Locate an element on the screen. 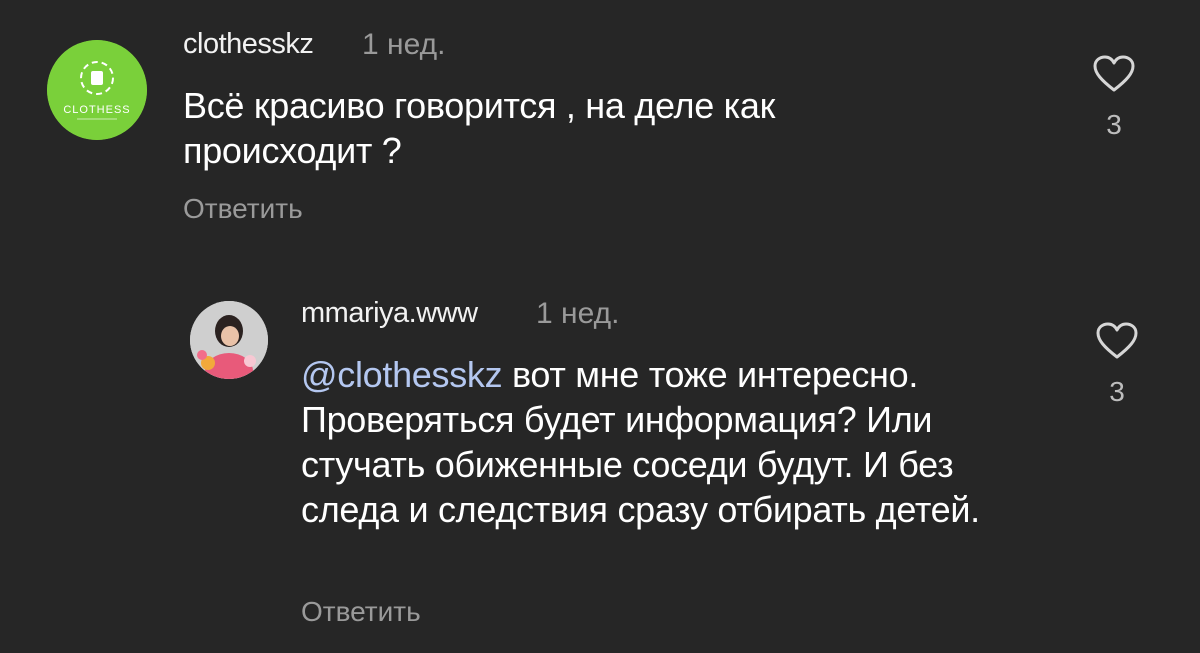 Image resolution: width=1200 pixels, height=653 pixels. svg-text: CLOTHESS is located at coordinates (96, 110).